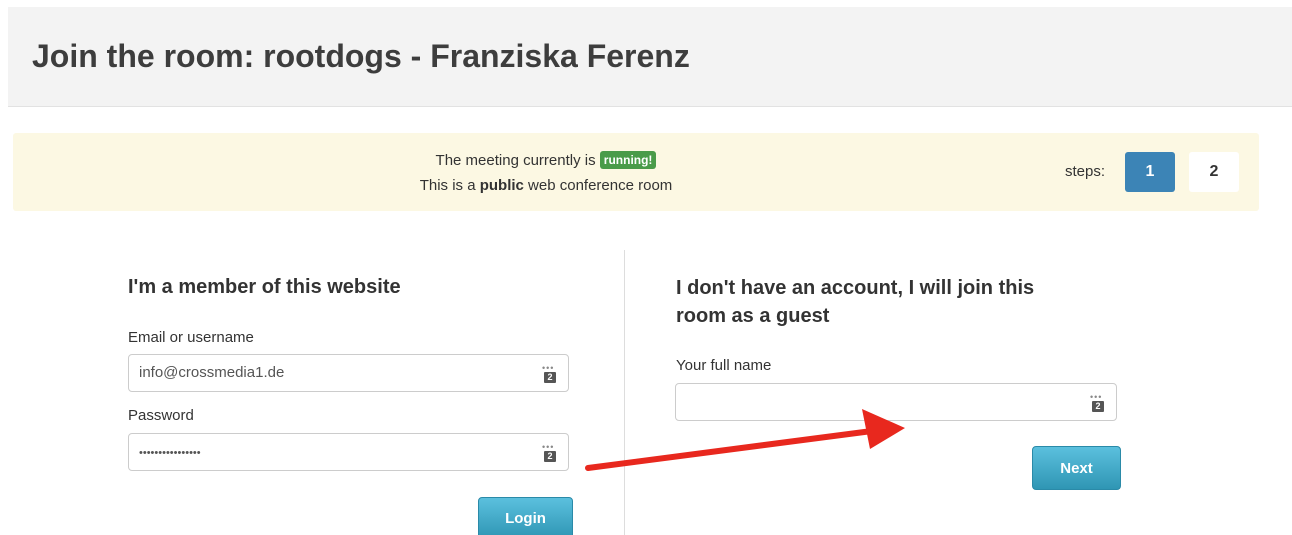  I want to click on red-arrow-annotation, so click(745, 440).